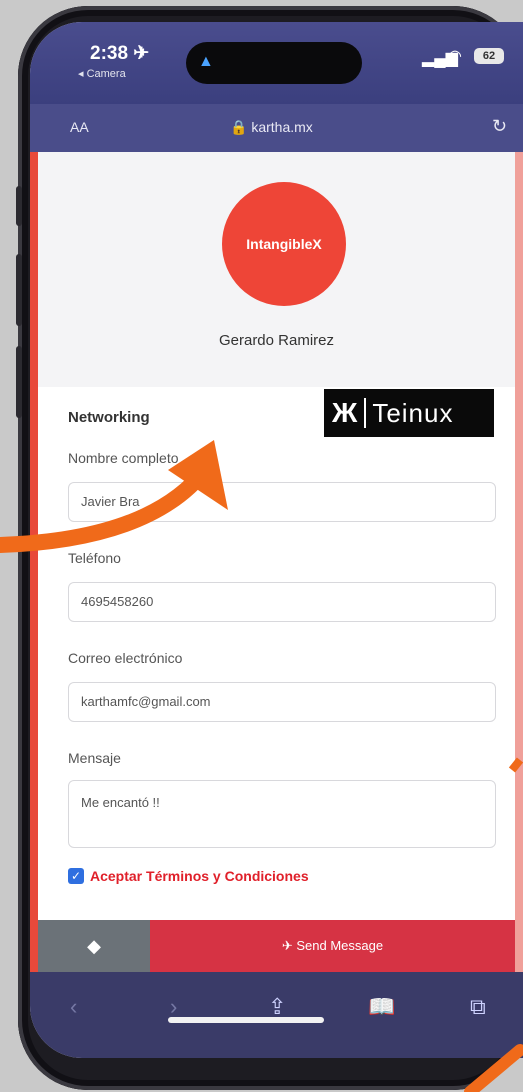  Describe the element at coordinates (515, 765) in the screenshot. I see `annotation-arrow-side` at that location.